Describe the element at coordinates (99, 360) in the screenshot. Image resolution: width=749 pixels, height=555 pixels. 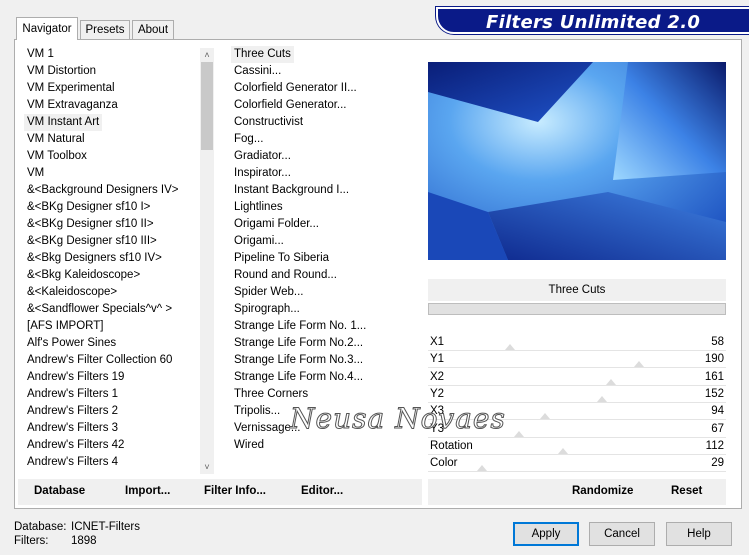
I see `category-item: Andrew's Filter Collection 60` at that location.